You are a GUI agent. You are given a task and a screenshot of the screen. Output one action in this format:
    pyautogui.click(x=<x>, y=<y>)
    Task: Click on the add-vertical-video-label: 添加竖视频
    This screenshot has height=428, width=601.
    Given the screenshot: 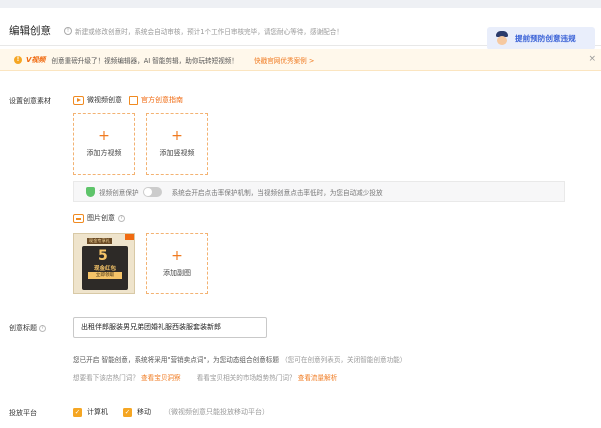 What is the action you would take?
    pyautogui.click(x=177, y=153)
    